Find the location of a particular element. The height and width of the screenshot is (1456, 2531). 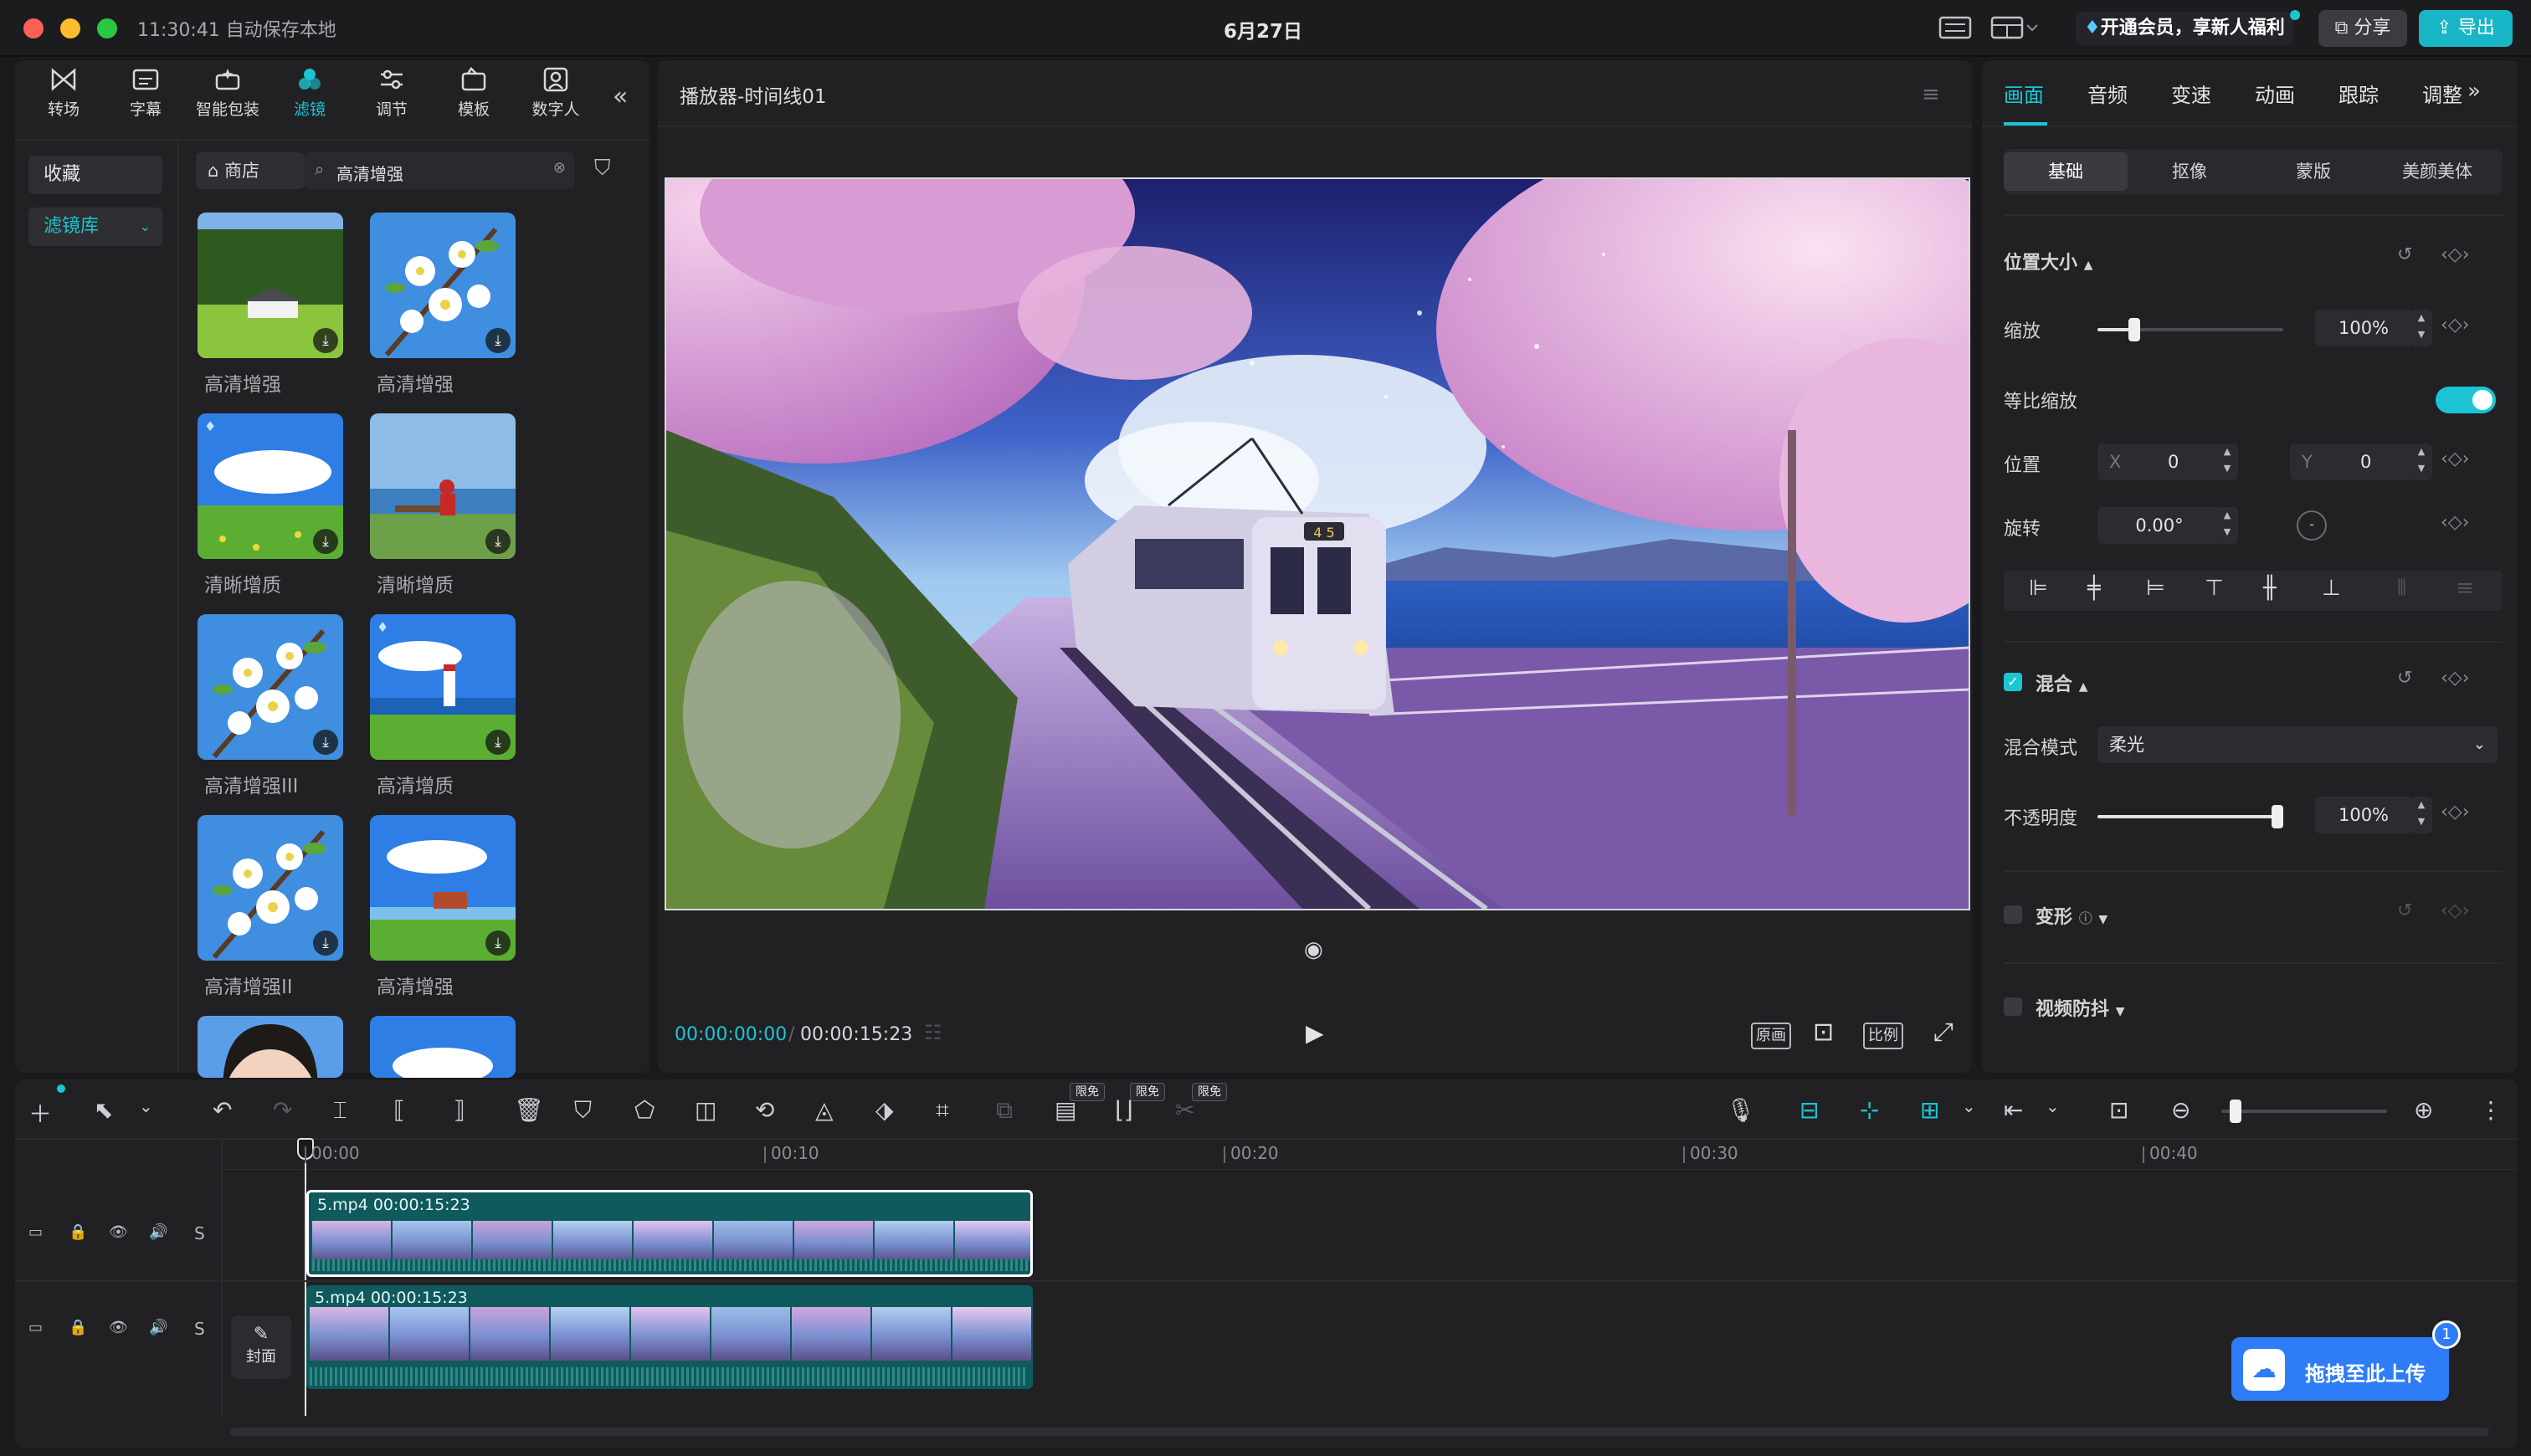

property-tab-4: 跟踪 is located at coordinates (2358, 93).